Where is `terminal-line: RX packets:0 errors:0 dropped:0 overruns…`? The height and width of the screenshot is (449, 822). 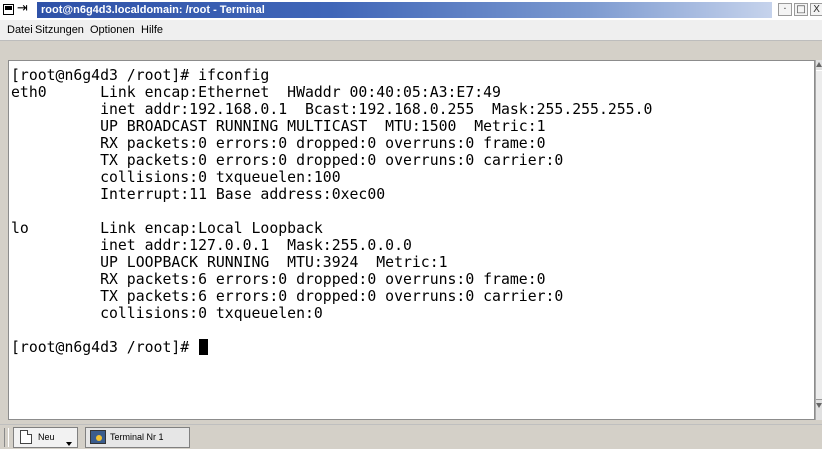 terminal-line: RX packets:0 errors:0 dropped:0 overruns… is located at coordinates (278, 143).